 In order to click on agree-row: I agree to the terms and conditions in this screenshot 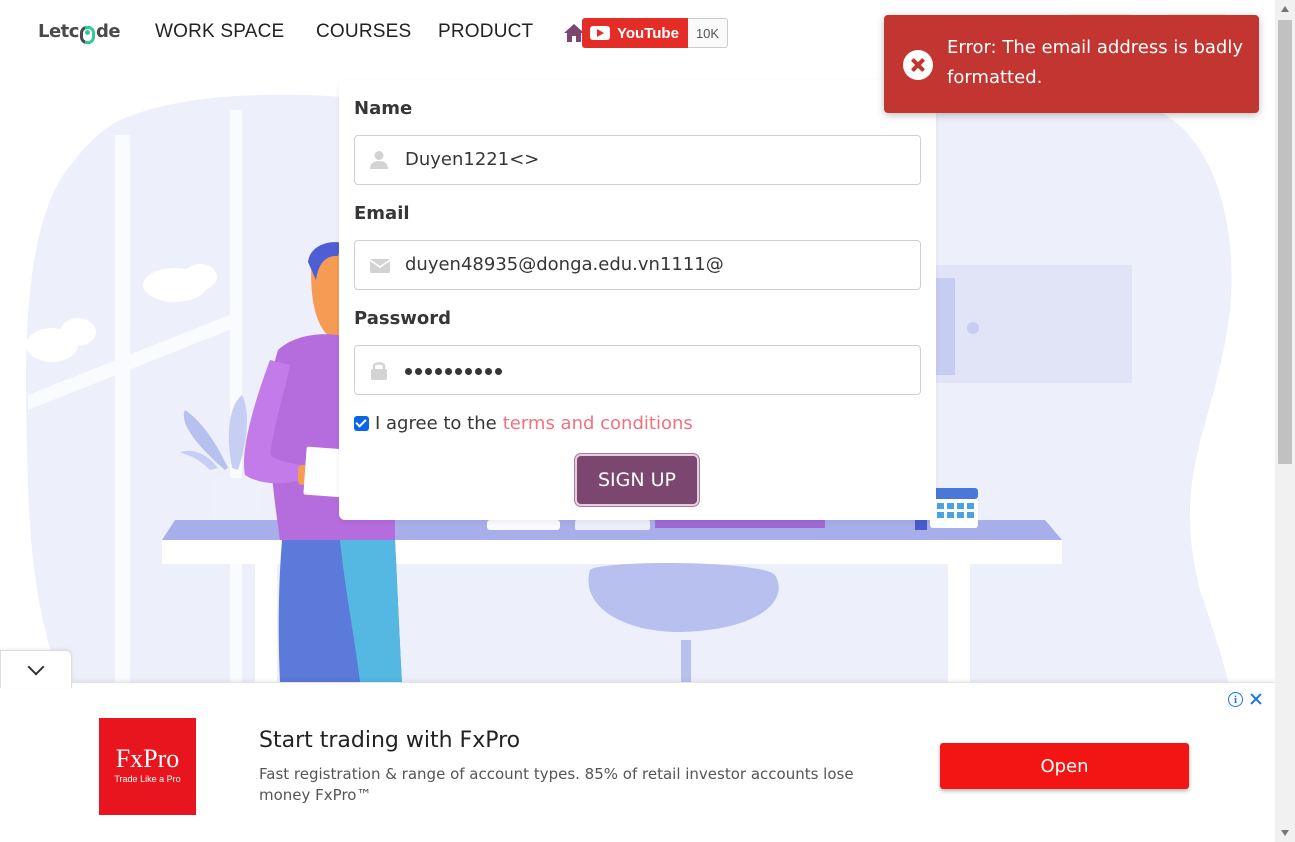, I will do `click(523, 423)`.